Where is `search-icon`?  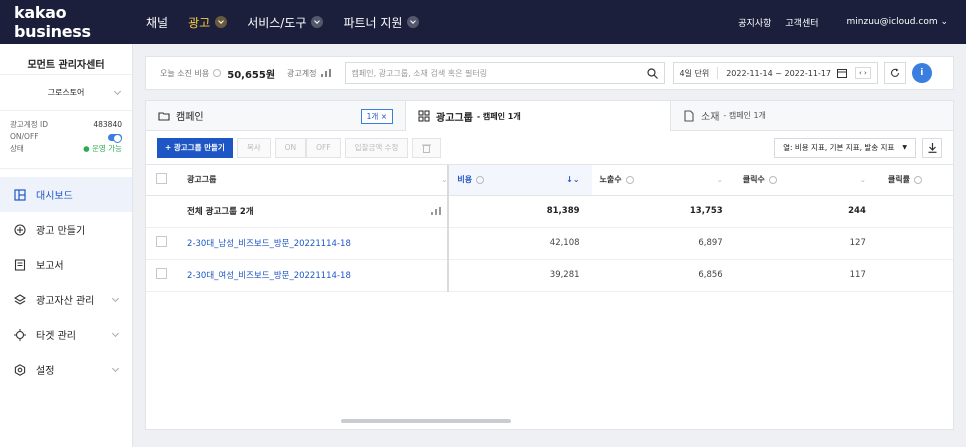 search-icon is located at coordinates (652, 73).